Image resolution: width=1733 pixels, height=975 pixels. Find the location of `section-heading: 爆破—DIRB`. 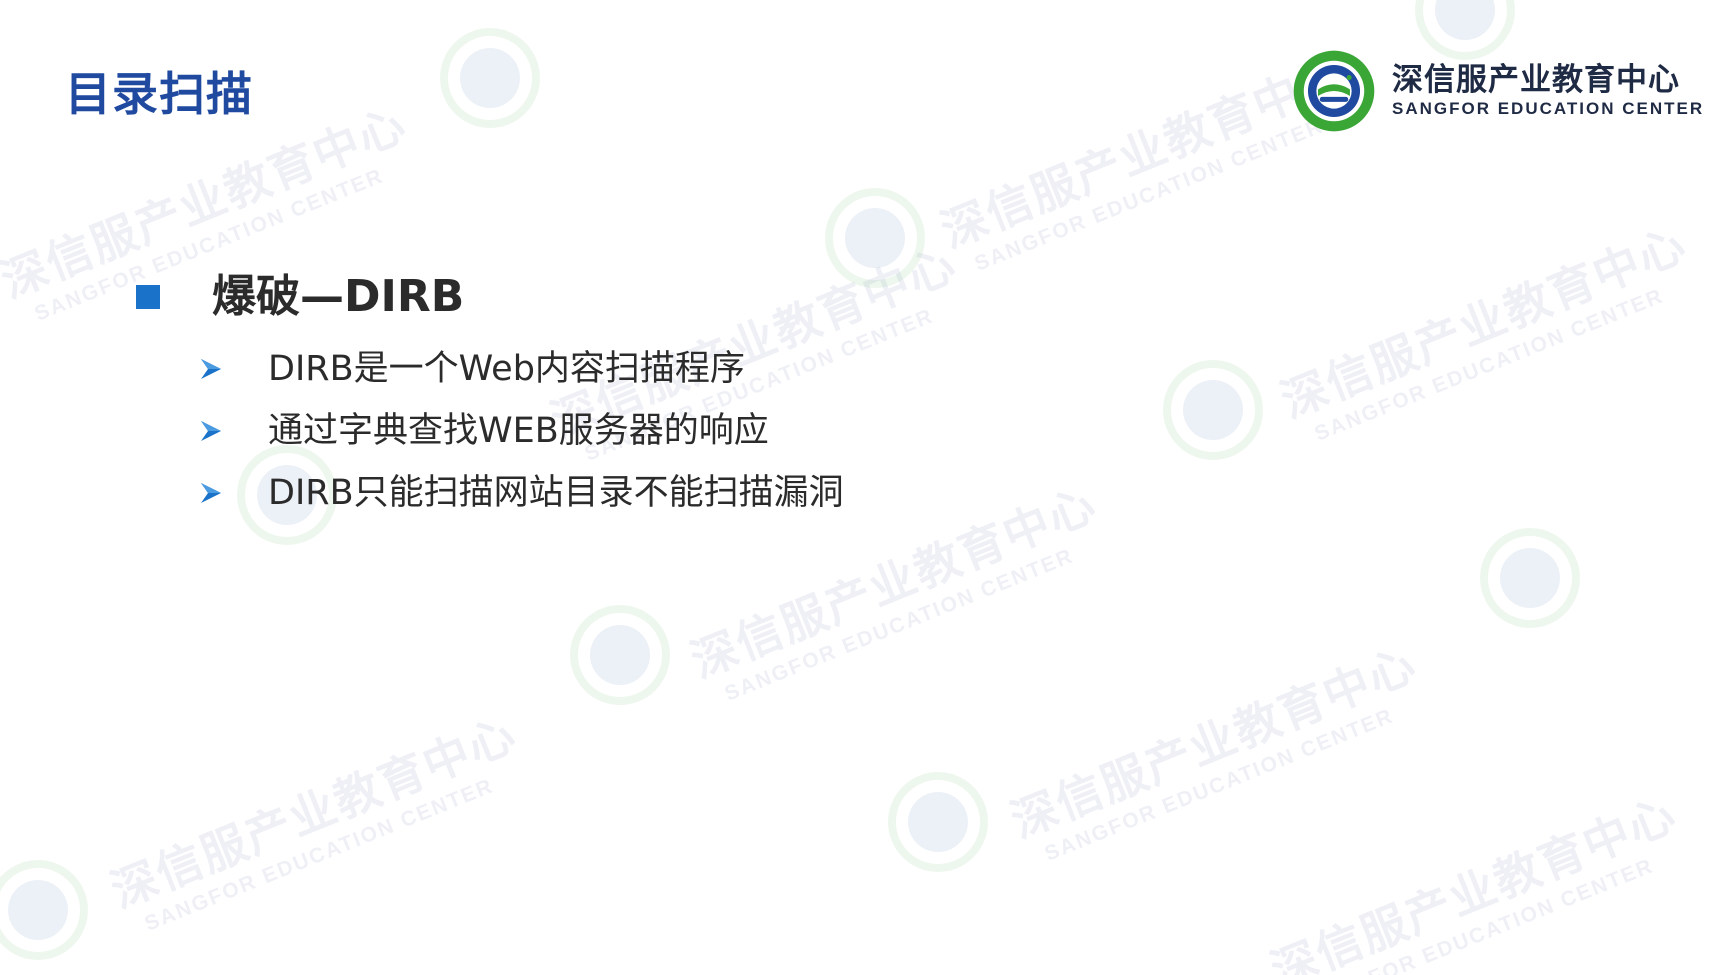

section-heading: 爆破—DIRB is located at coordinates (338, 296).